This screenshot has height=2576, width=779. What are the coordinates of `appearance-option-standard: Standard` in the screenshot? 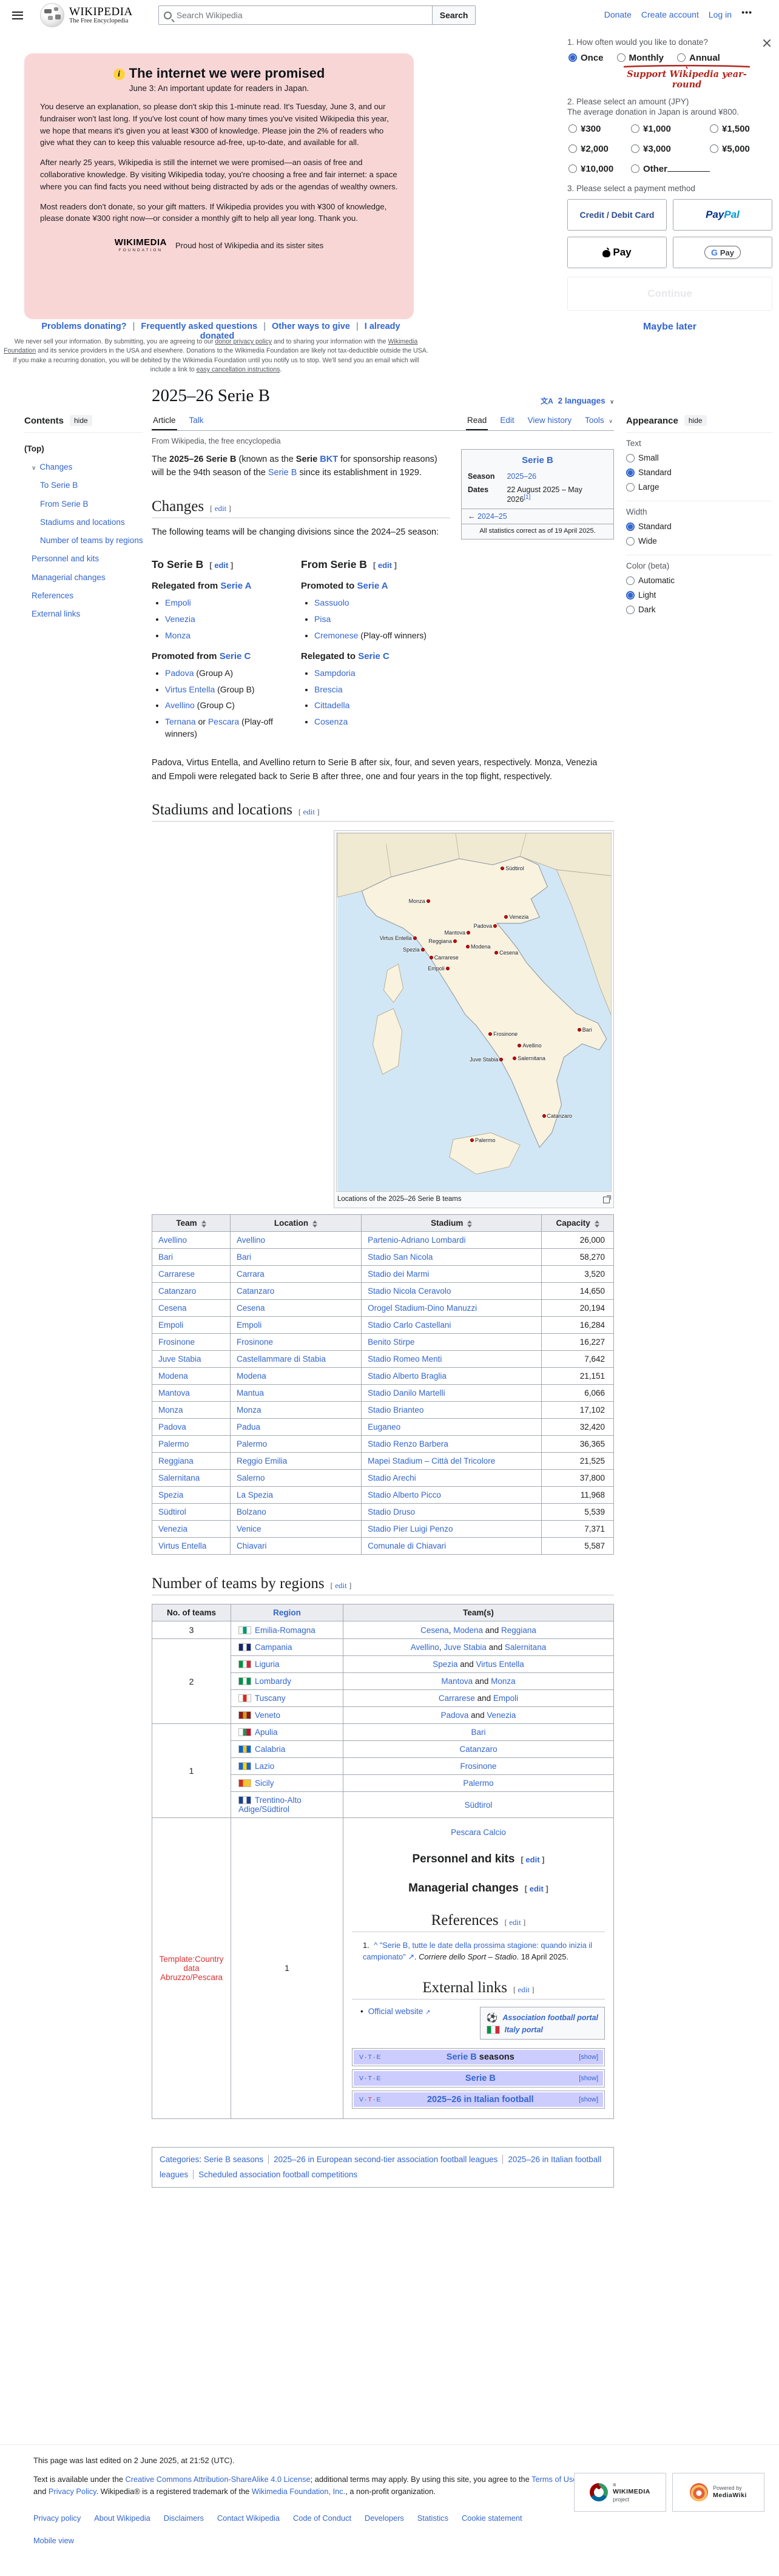 It's located at (699, 526).